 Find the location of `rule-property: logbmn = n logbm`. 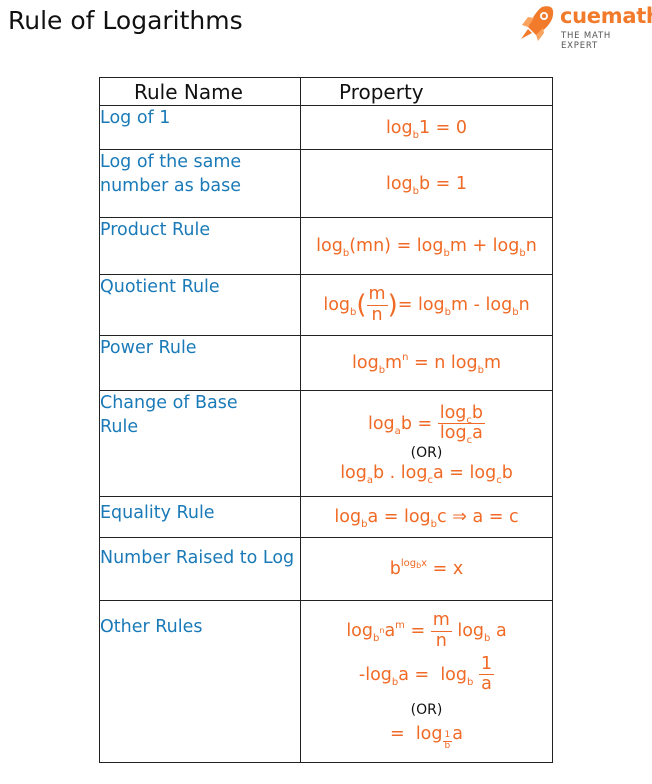

rule-property: logbmn = n logbm is located at coordinates (426, 363).